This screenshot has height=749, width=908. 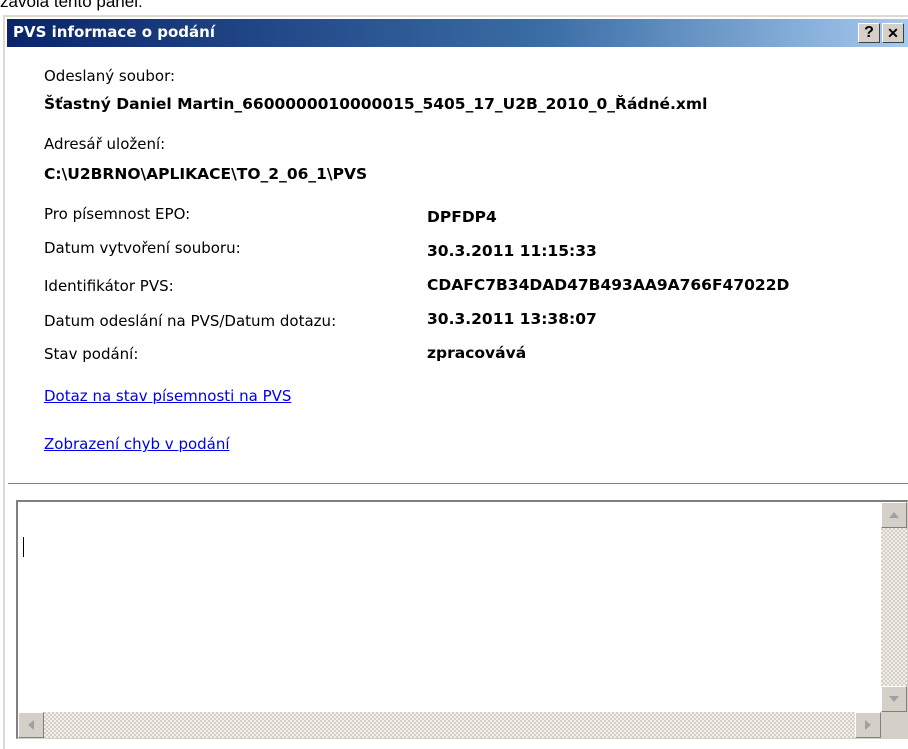 I want to click on scroll-corner, so click(x=894, y=725).